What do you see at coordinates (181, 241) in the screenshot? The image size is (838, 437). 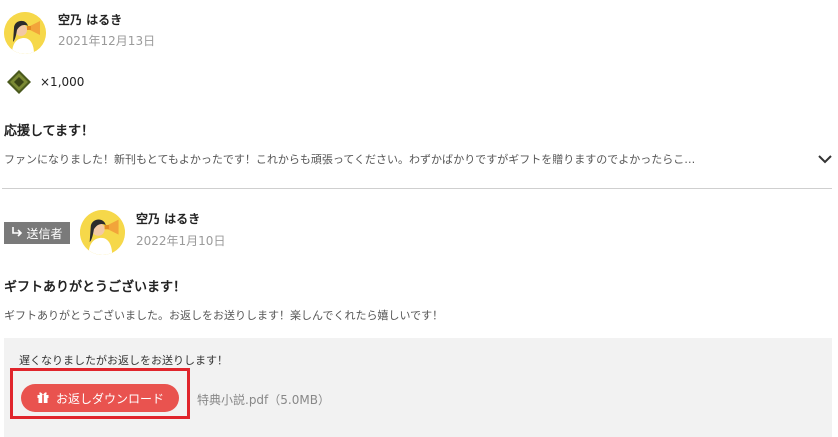 I see `post-date: 2022年1月10日` at bounding box center [181, 241].